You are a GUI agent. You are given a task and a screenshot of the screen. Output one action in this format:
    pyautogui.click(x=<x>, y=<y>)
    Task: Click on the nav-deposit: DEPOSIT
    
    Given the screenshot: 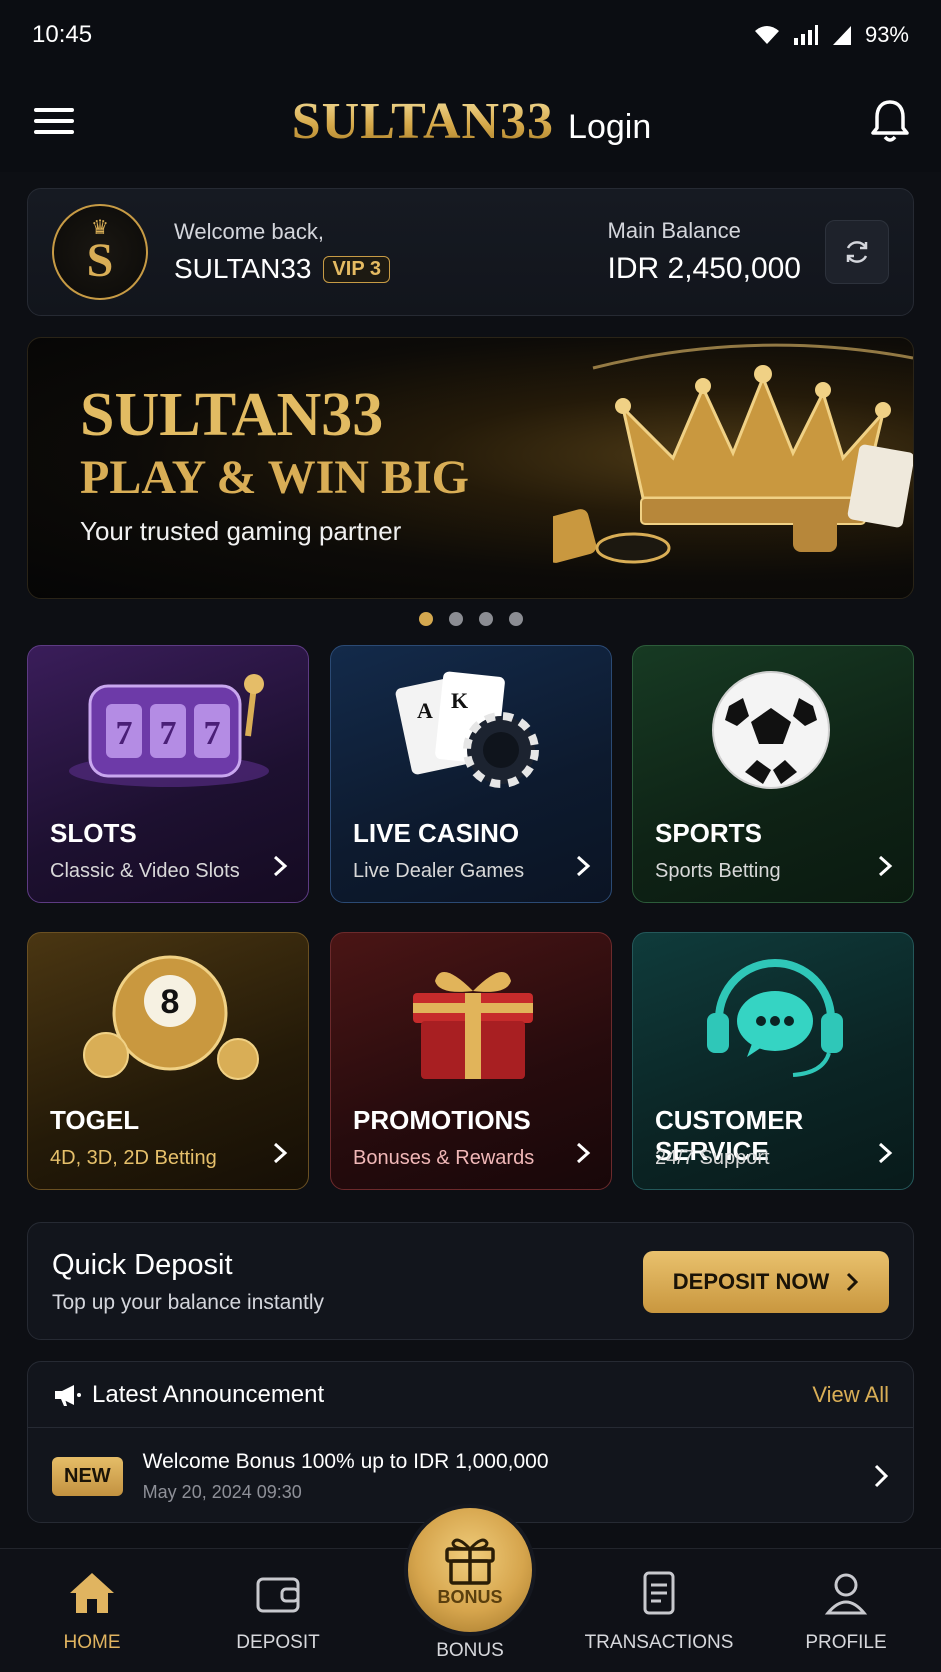 What is the action you would take?
    pyautogui.click(x=278, y=1611)
    